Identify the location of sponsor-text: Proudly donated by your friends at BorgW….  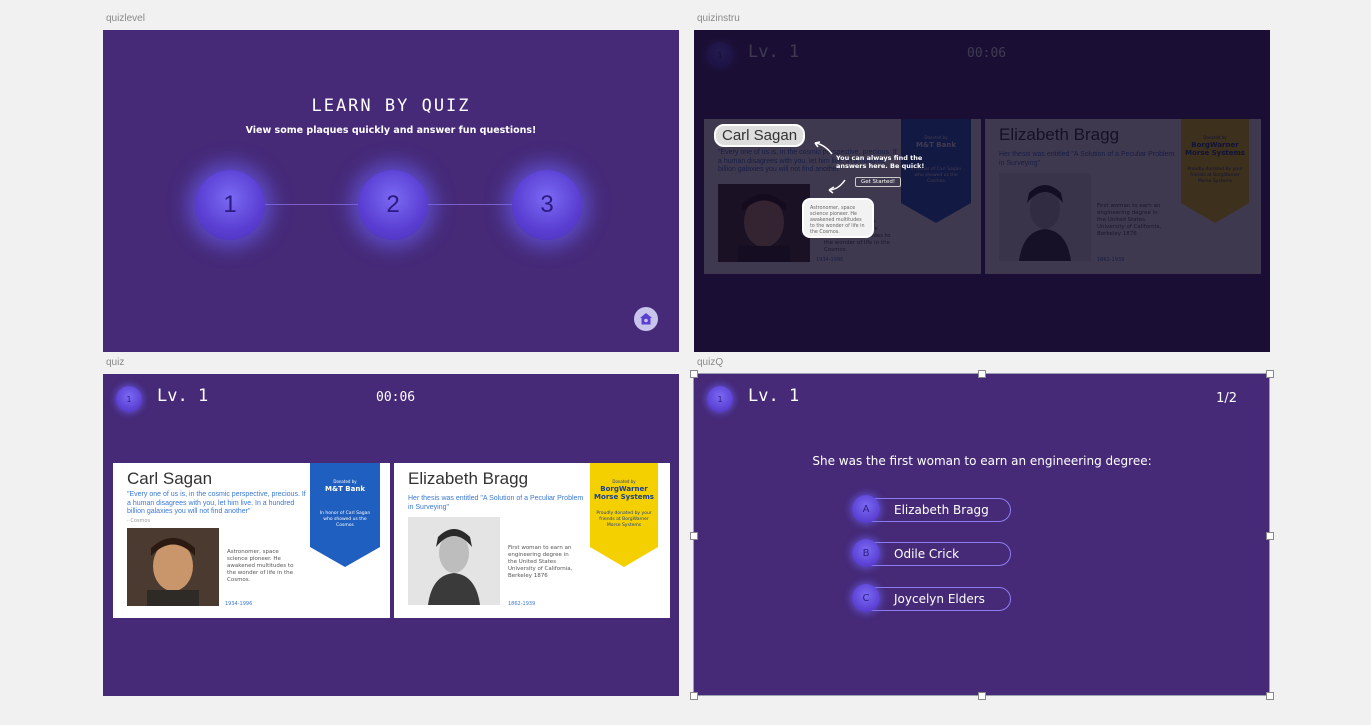
(624, 519).